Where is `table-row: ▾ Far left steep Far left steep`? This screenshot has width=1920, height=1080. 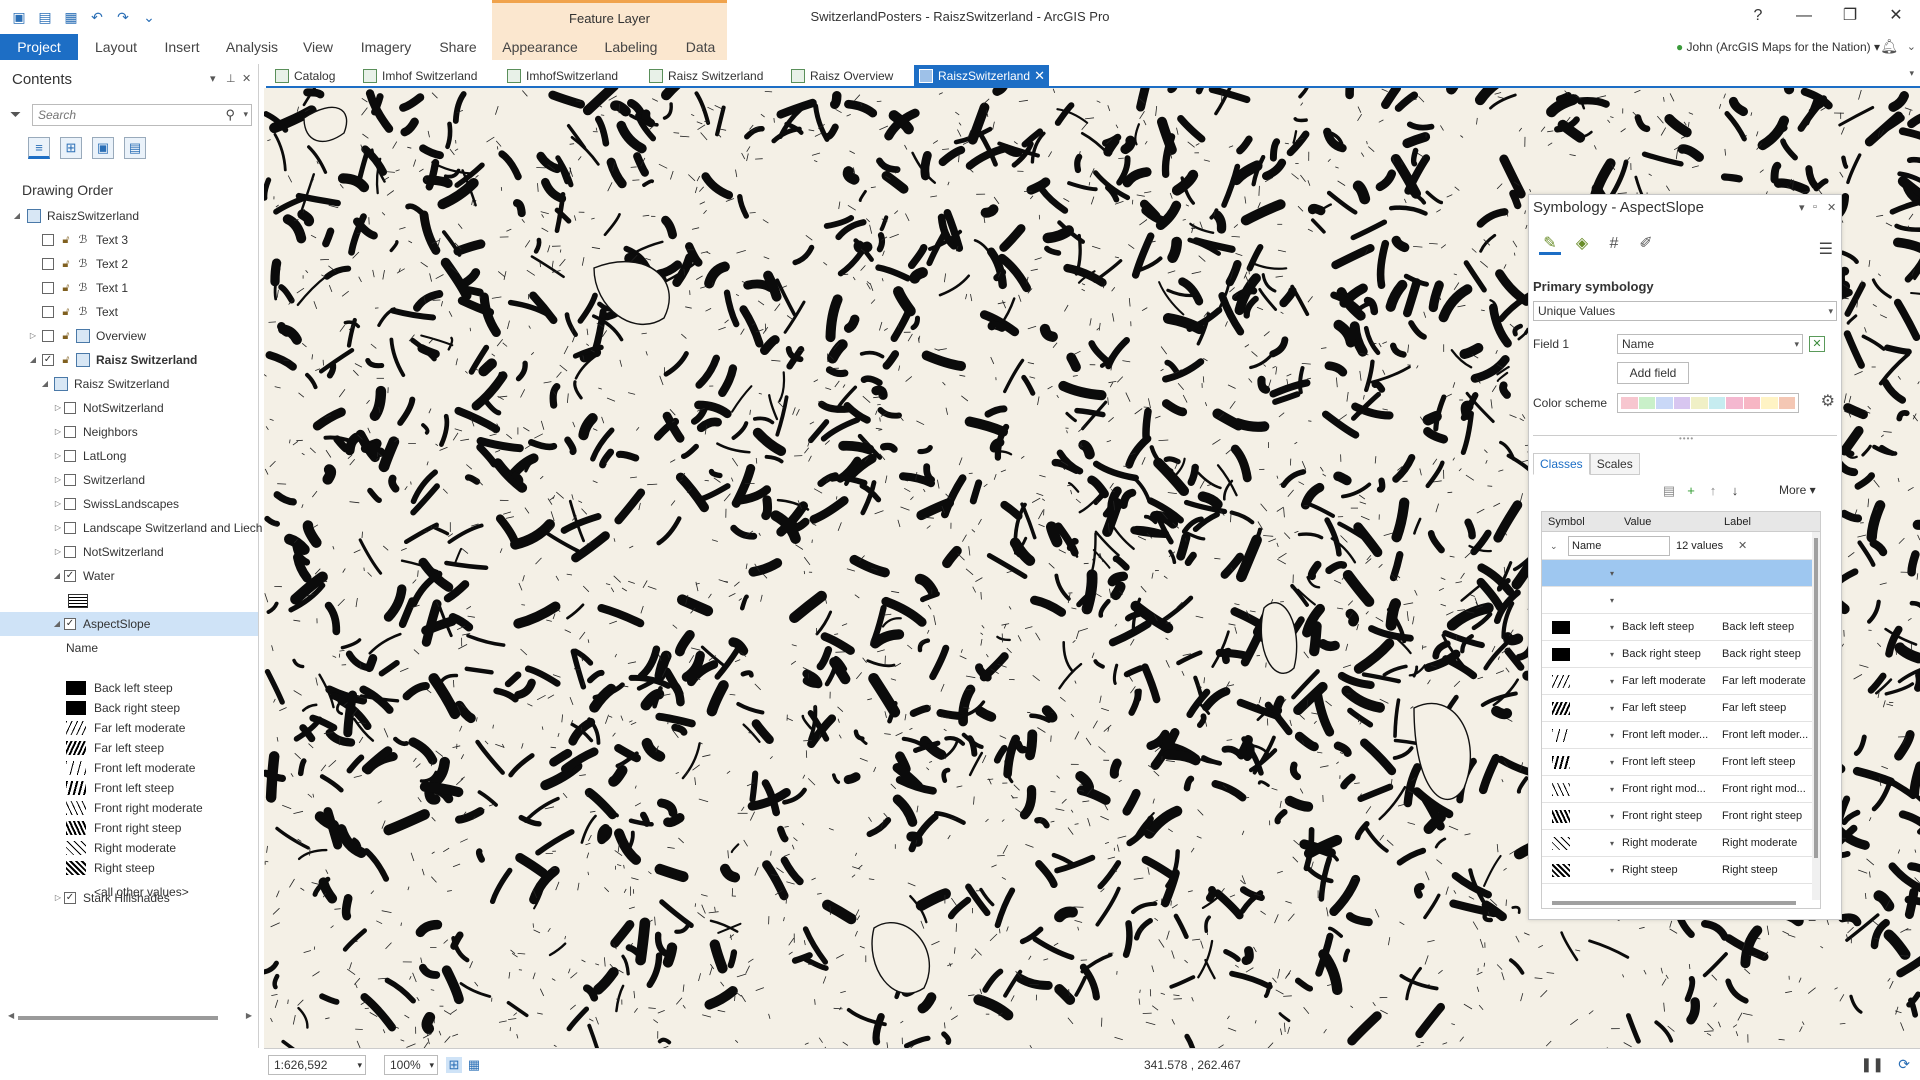
table-row: ▾ Far left steep Far left steep is located at coordinates (1681, 708).